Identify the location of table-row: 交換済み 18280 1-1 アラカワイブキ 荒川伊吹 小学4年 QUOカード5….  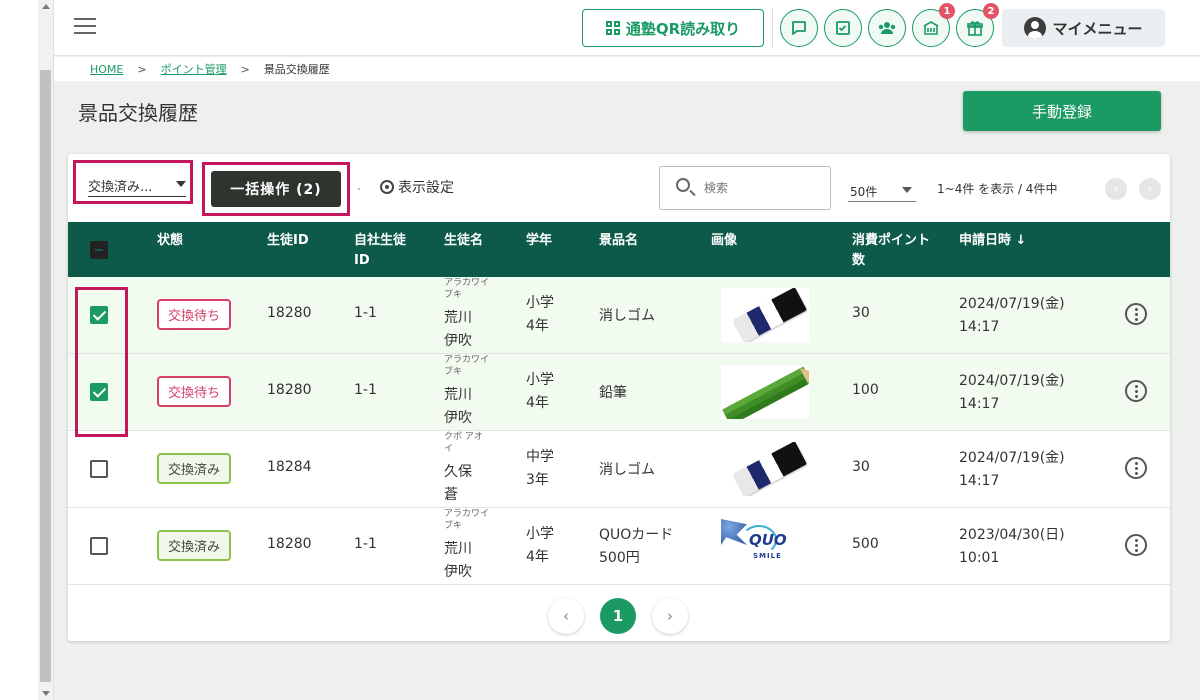
(619, 546).